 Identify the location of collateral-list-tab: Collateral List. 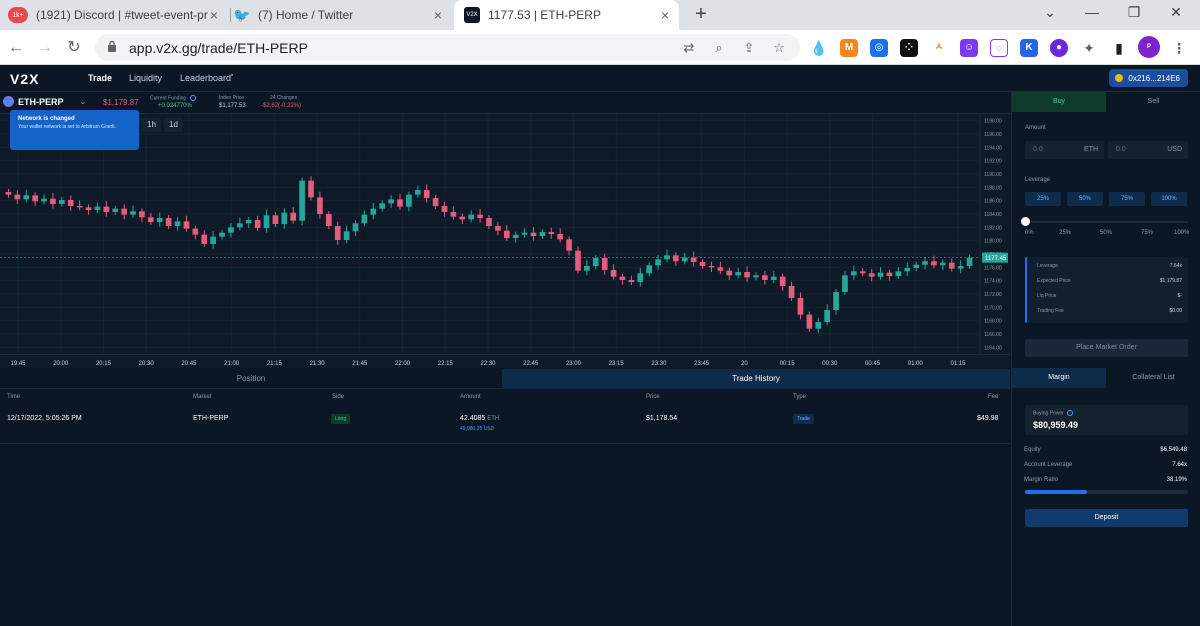
(1153, 378).